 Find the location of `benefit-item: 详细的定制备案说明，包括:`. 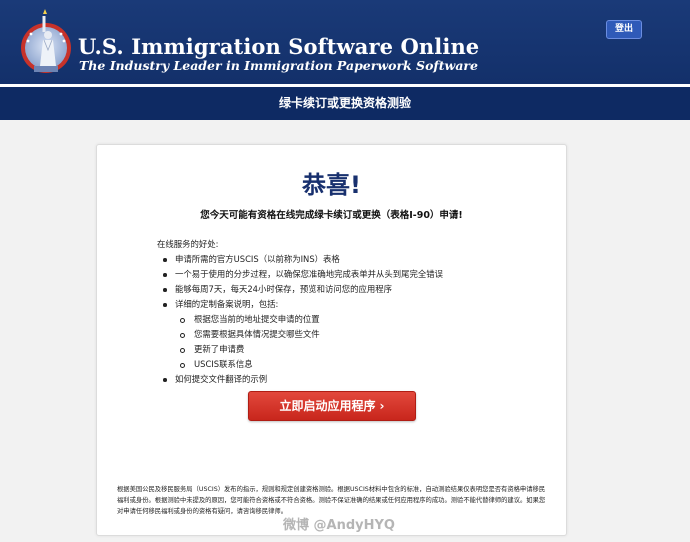

benefit-item: 详细的定制备案说明，包括: is located at coordinates (347, 304).